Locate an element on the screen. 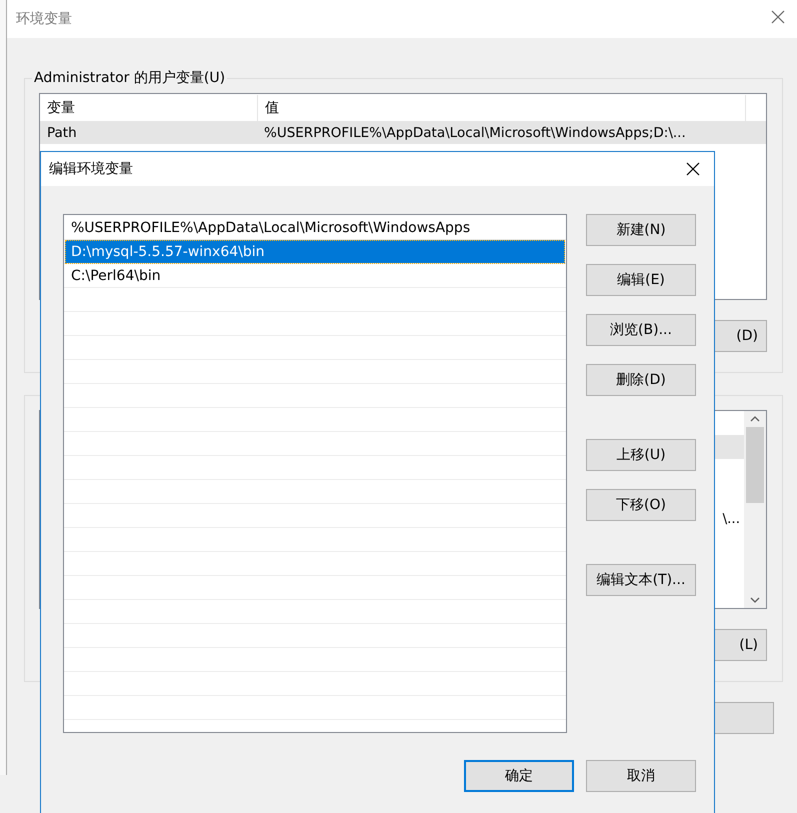 Image resolution: width=797 pixels, height=813 pixels. button: 新建(N) is located at coordinates (641, 230).